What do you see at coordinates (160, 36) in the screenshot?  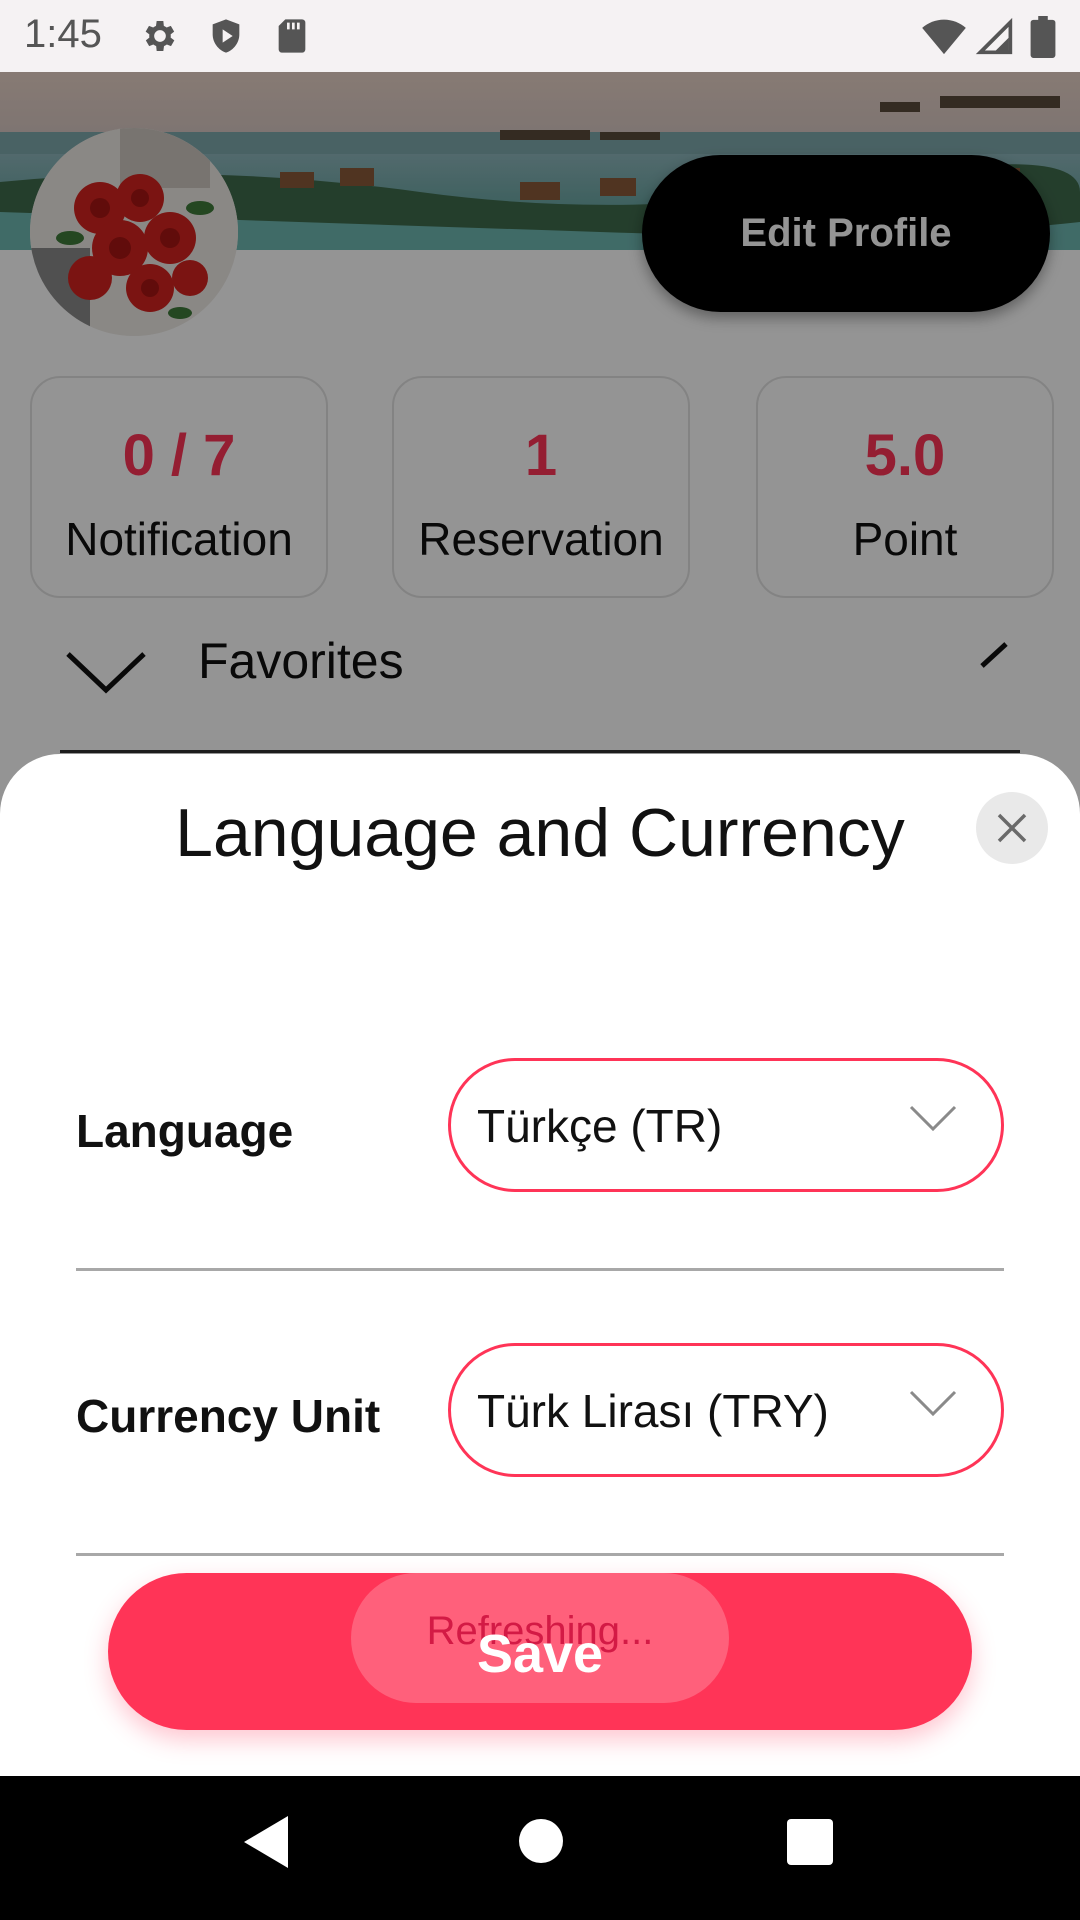 I see `gear-icon` at bounding box center [160, 36].